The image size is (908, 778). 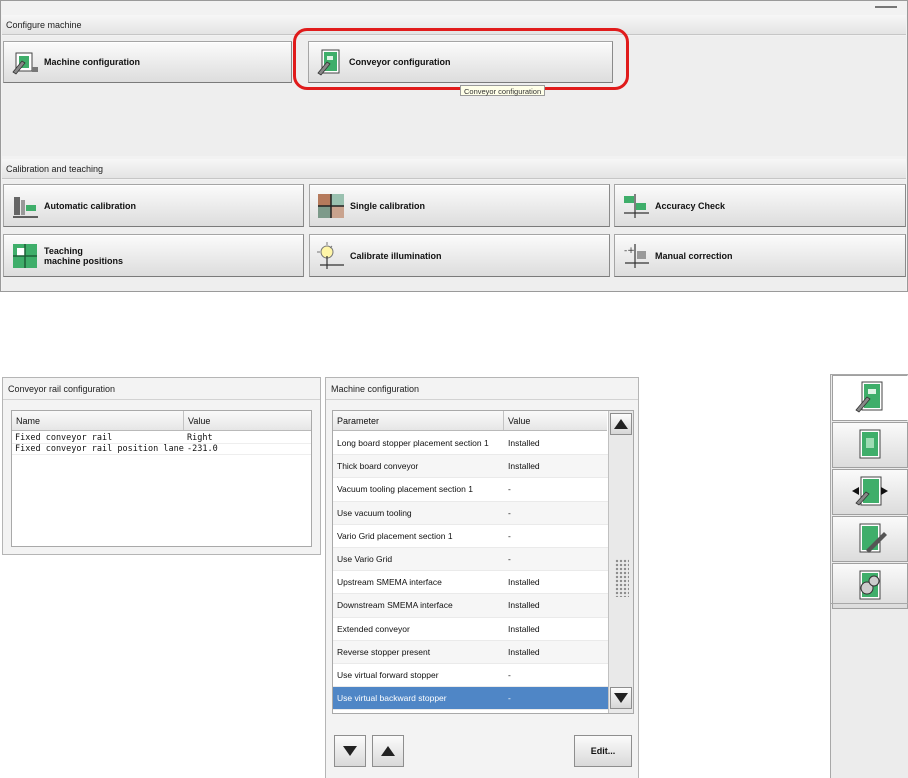 What do you see at coordinates (92, 62) in the screenshot?
I see `machine-configuration-label: Machine configuration` at bounding box center [92, 62].